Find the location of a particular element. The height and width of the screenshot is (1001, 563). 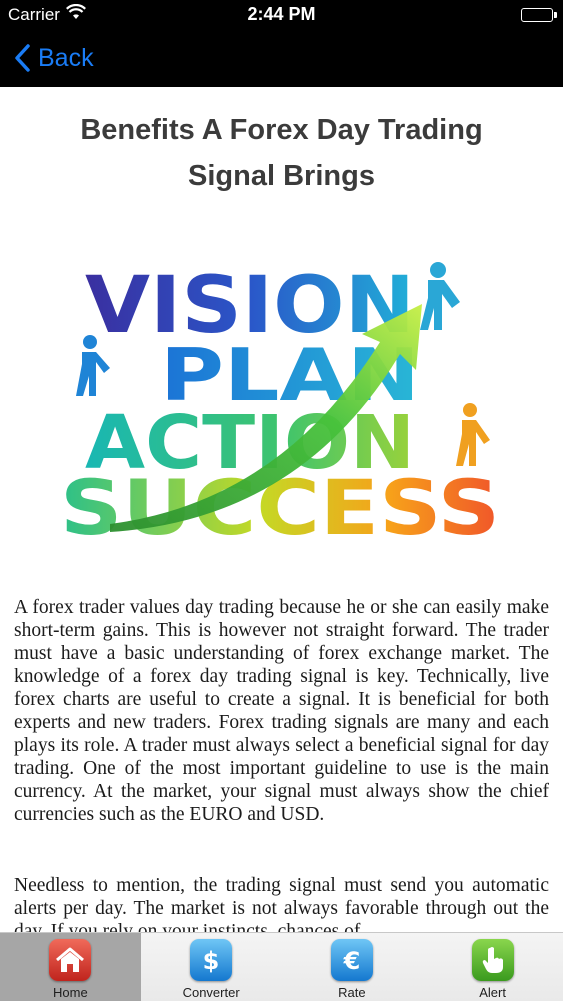

tab-bar: Home $ Converter € Rate Alert is located at coordinates (281, 966).